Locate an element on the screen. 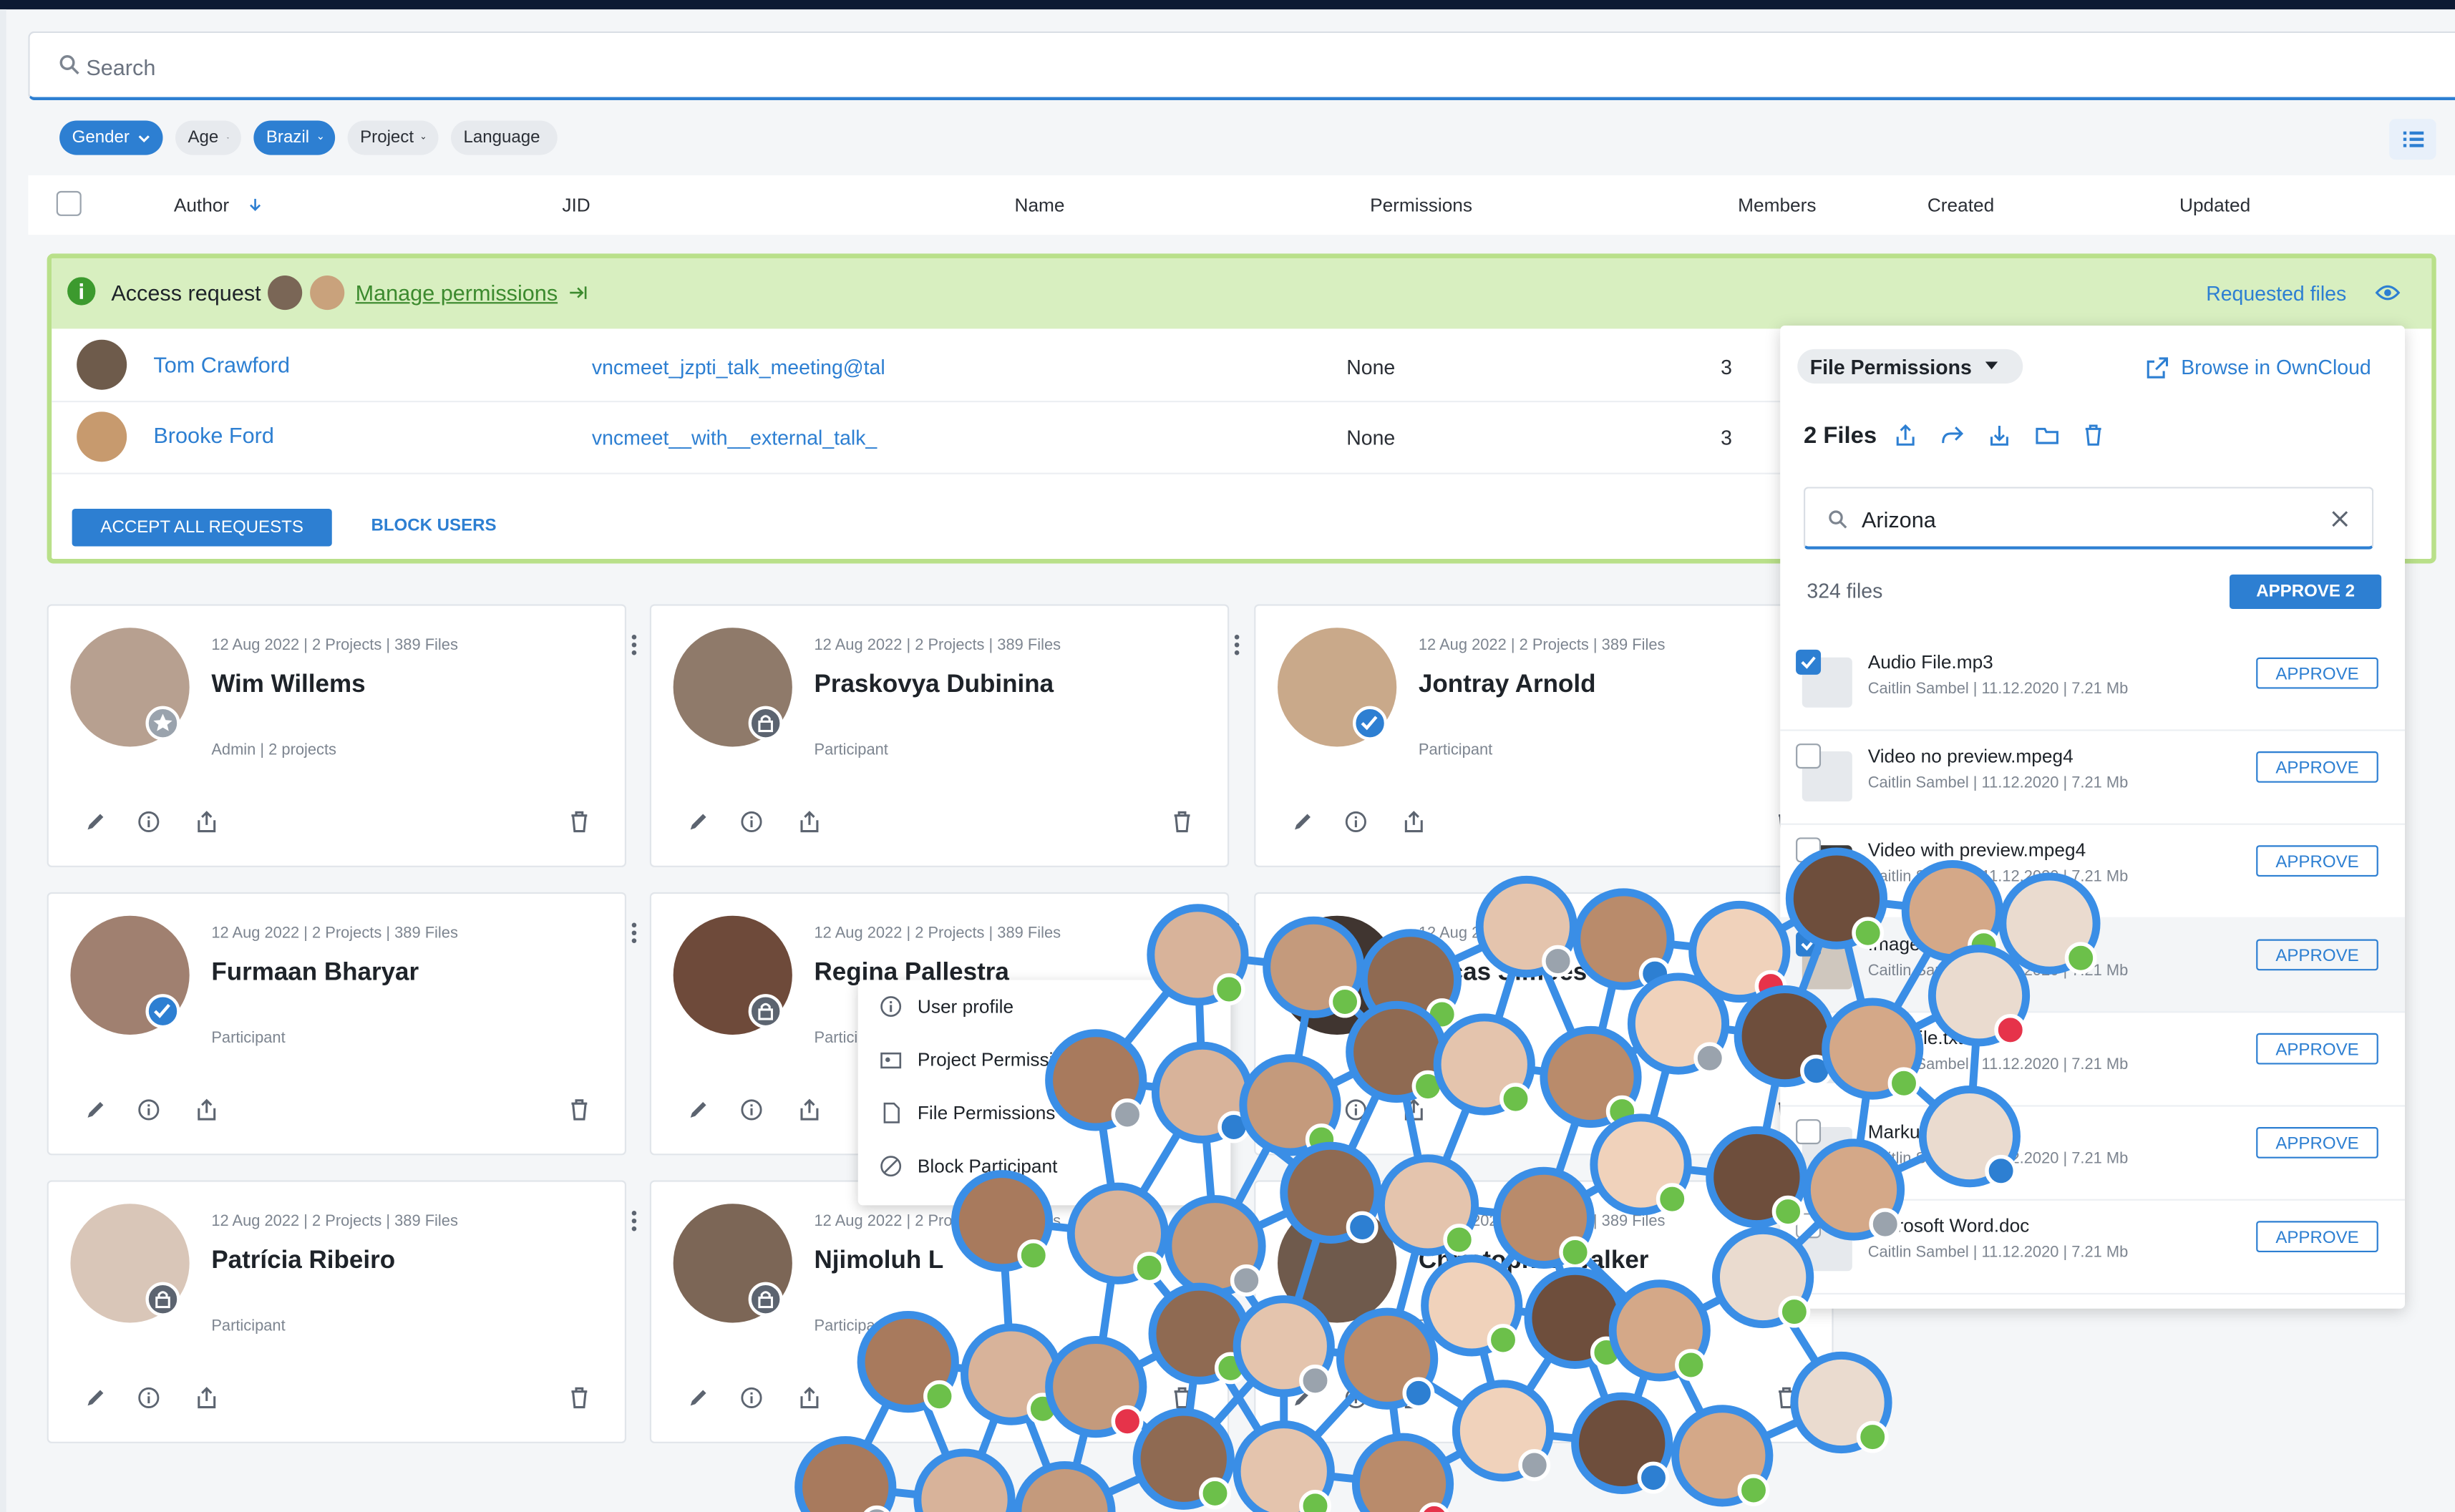 Image resolution: width=2455 pixels, height=1512 pixels. block-users-button: BLOCK USERS is located at coordinates (433, 526).